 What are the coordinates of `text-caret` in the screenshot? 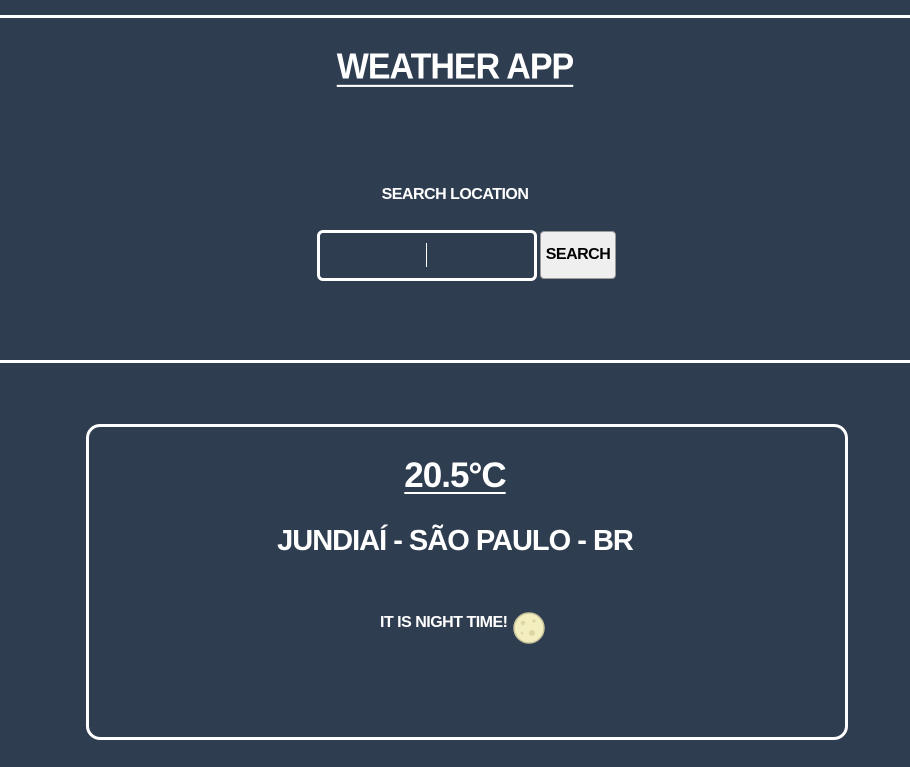 It's located at (426, 255).